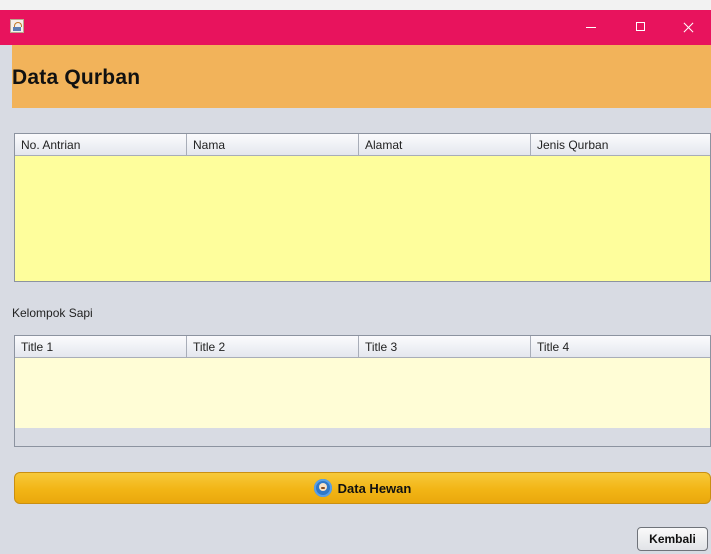  What do you see at coordinates (620, 145) in the screenshot?
I see `column-header-jenis-qurban: Jenis Qurban` at bounding box center [620, 145].